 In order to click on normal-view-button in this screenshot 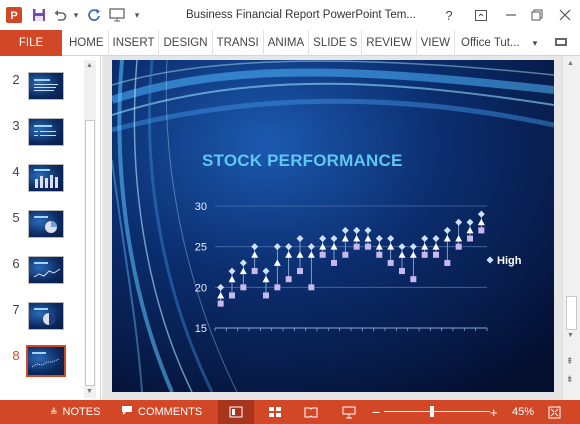, I will do `click(236, 412)`.